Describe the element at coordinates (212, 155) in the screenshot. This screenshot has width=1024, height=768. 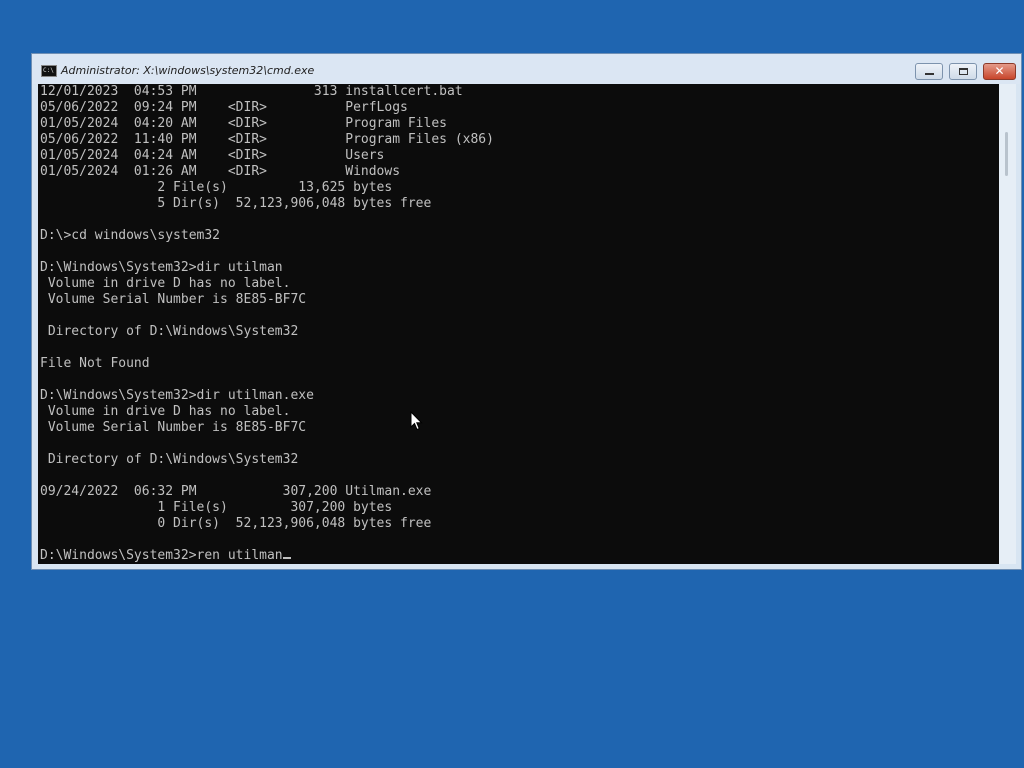
I see `console-line: 01/05/2024 04:24 AM <DIR> Users` at that location.